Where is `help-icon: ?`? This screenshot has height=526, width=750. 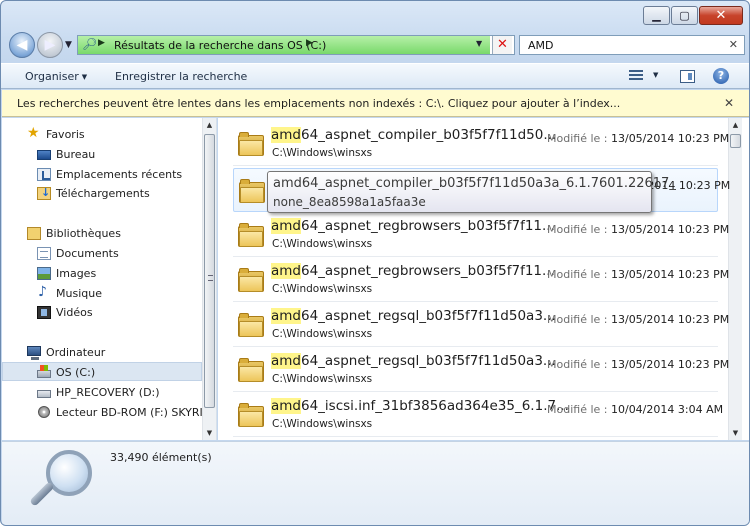 help-icon: ? is located at coordinates (721, 76).